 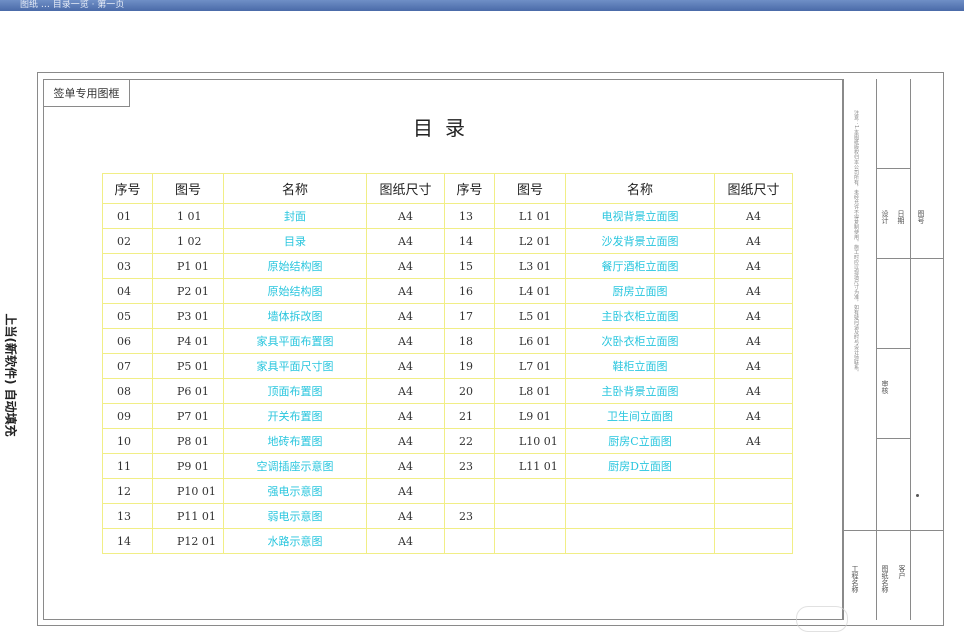 What do you see at coordinates (295, 441) in the screenshot?
I see `cell-name: 地砖布置图` at bounding box center [295, 441].